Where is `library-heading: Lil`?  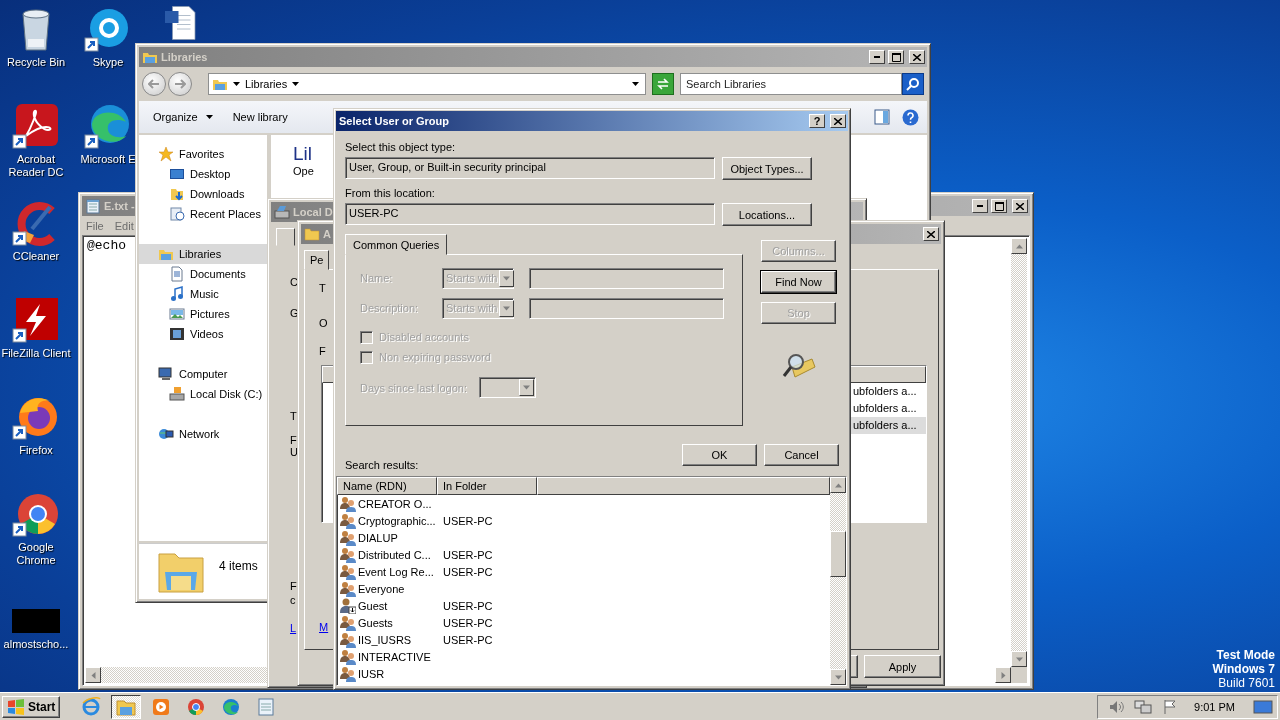
library-heading: Lil is located at coordinates (302, 154).